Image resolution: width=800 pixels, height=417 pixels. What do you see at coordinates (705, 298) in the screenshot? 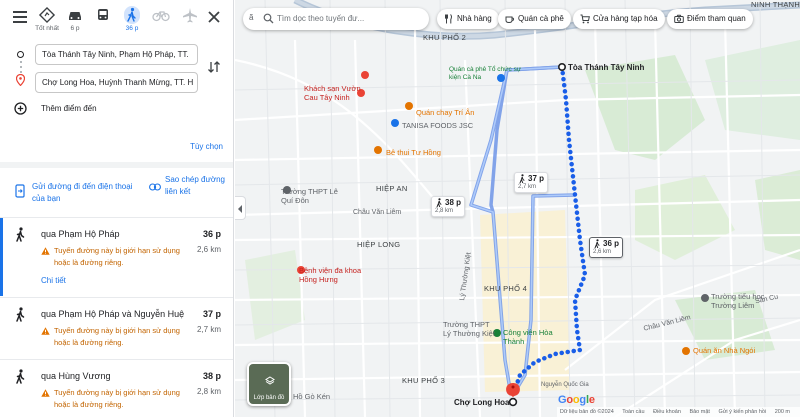
I see `school-marker` at bounding box center [705, 298].